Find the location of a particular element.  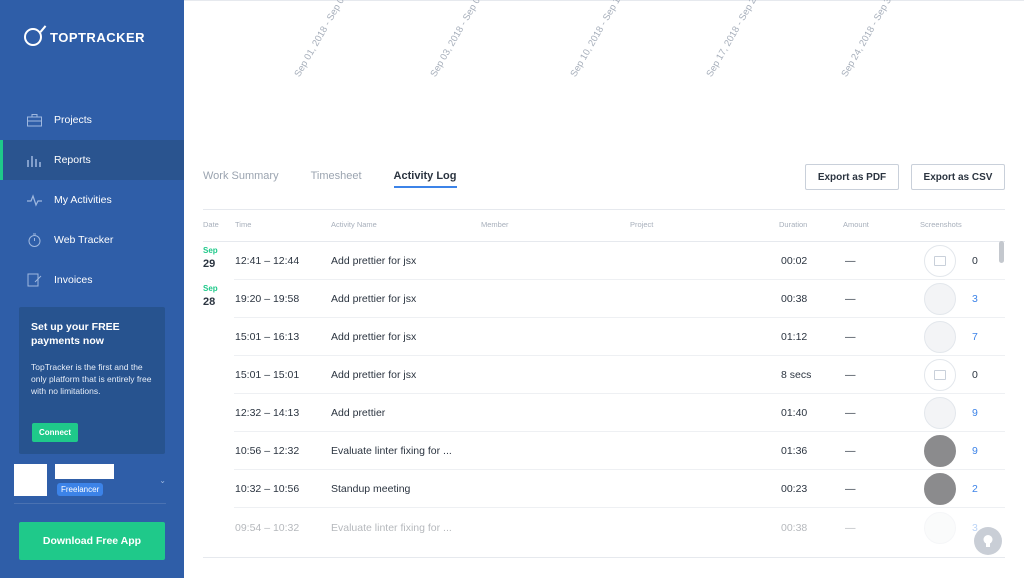

row-duration: 01:36 is located at coordinates (794, 451).